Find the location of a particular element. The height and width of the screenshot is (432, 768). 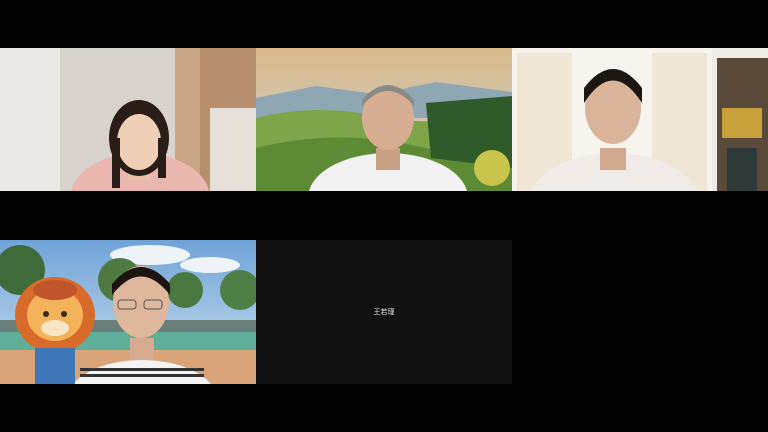

participant-name: 王若瑾 is located at coordinates (384, 312).